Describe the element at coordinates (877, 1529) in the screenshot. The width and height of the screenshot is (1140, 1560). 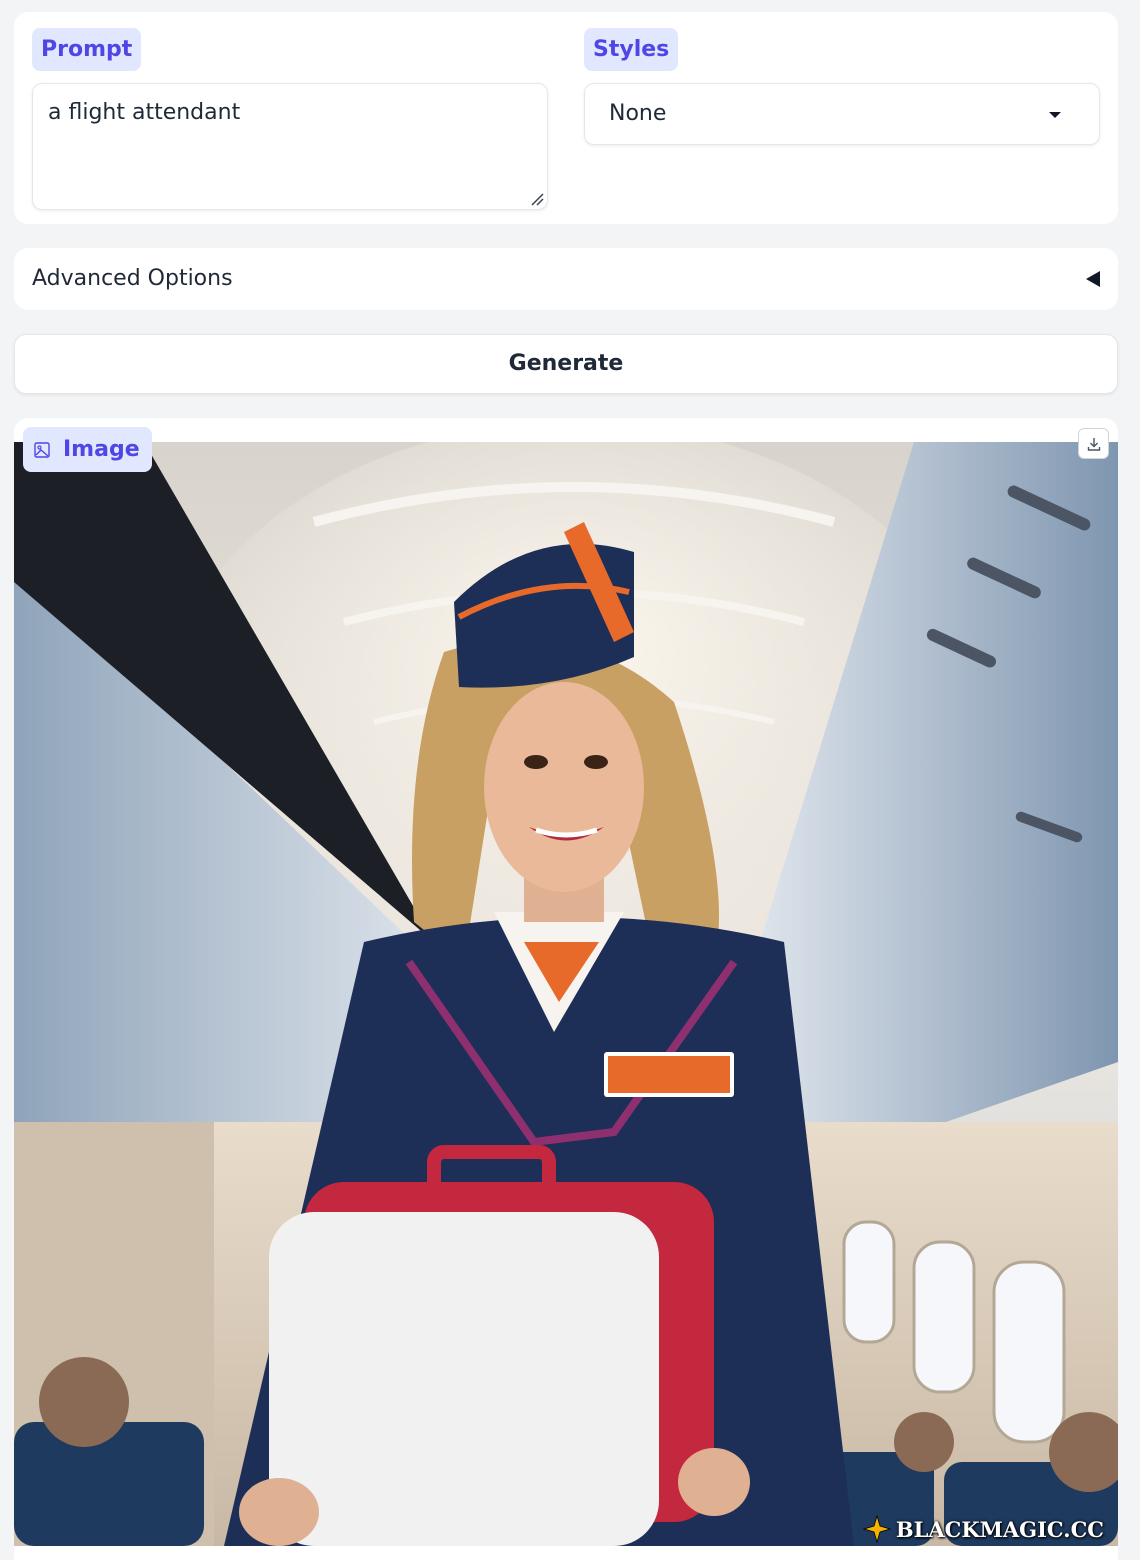
I see `sparkle-icon` at that location.